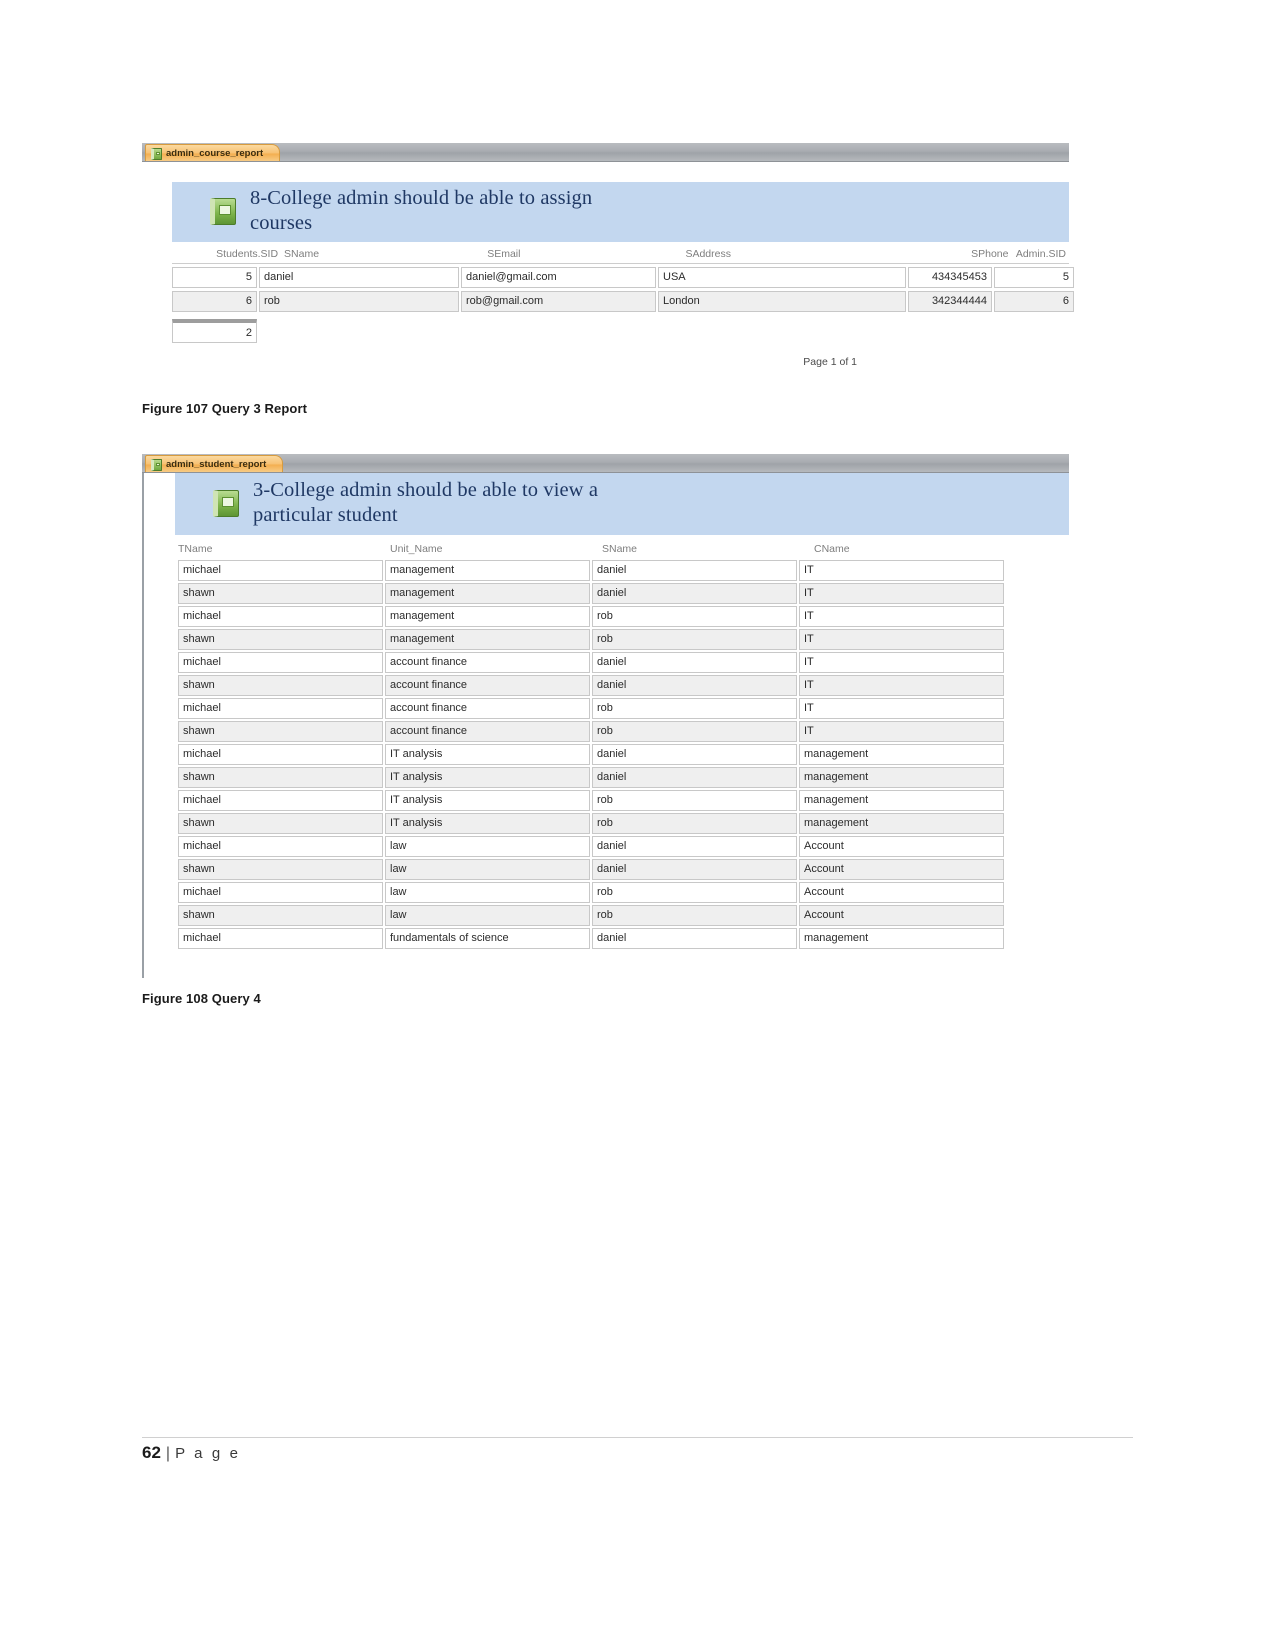 Image resolution: width=1275 pixels, height=1651 pixels. Describe the element at coordinates (623, 593) in the screenshot. I see `table-row: shawn management daniel IT` at that location.